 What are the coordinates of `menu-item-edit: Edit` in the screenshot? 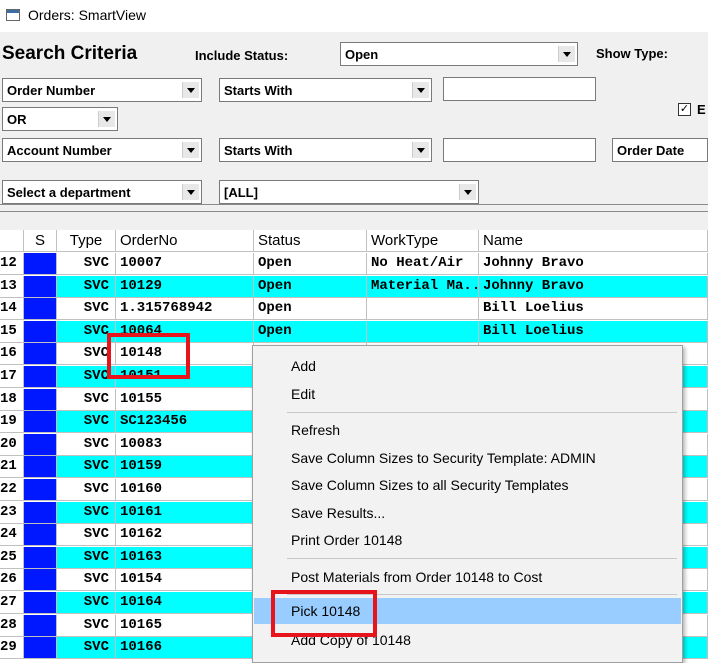 It's located at (467, 394).